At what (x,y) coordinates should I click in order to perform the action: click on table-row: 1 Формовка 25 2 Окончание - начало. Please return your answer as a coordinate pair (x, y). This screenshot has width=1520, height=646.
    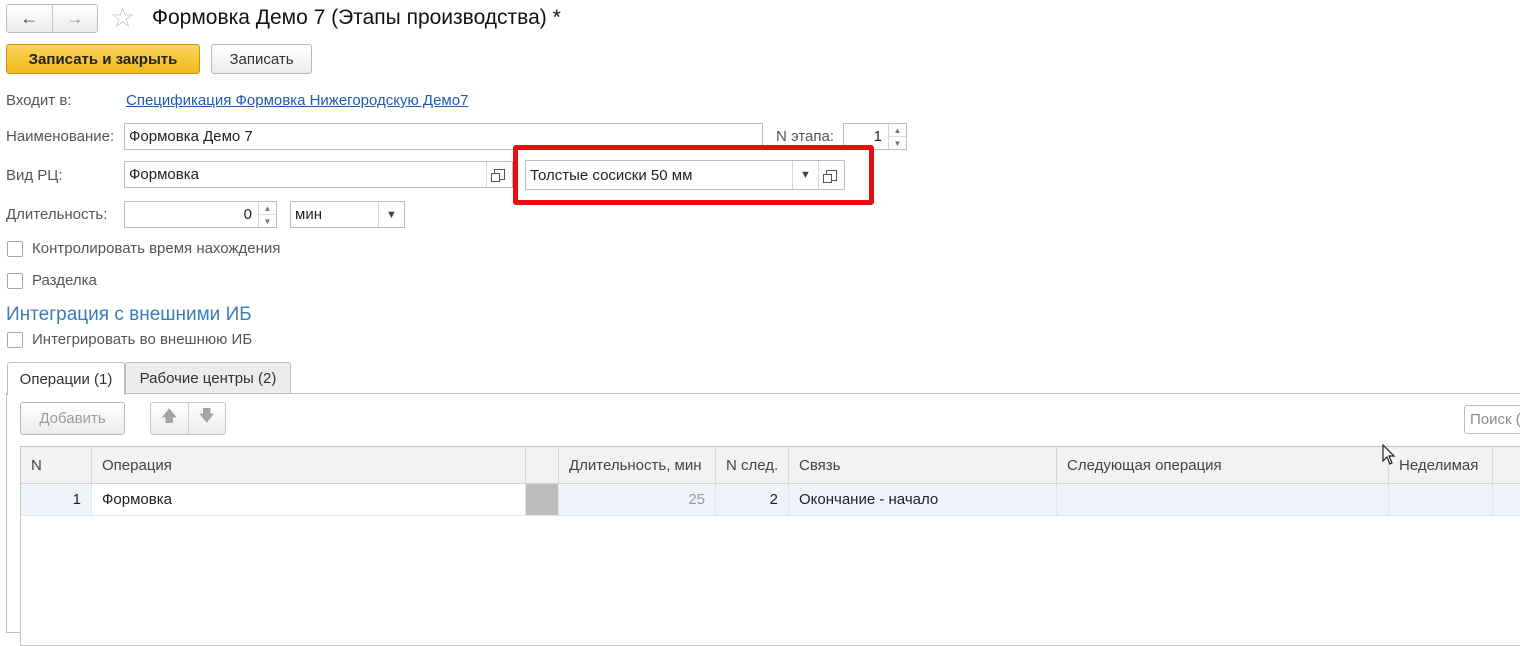
    Looking at the image, I should click on (770, 500).